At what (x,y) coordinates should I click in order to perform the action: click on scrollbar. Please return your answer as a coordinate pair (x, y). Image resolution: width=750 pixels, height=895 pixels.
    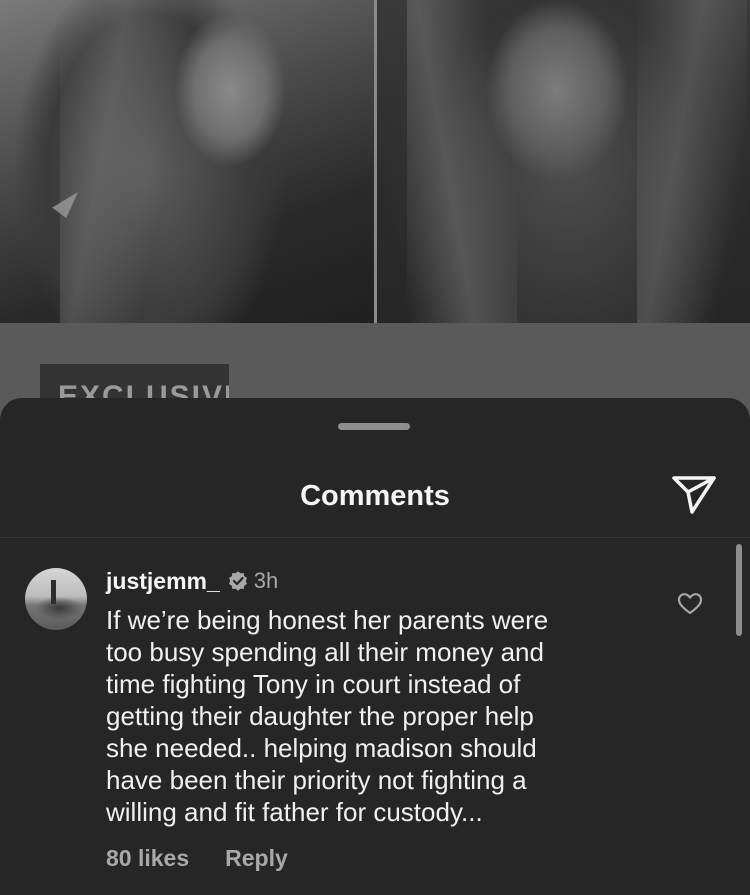
    Looking at the image, I should click on (739, 590).